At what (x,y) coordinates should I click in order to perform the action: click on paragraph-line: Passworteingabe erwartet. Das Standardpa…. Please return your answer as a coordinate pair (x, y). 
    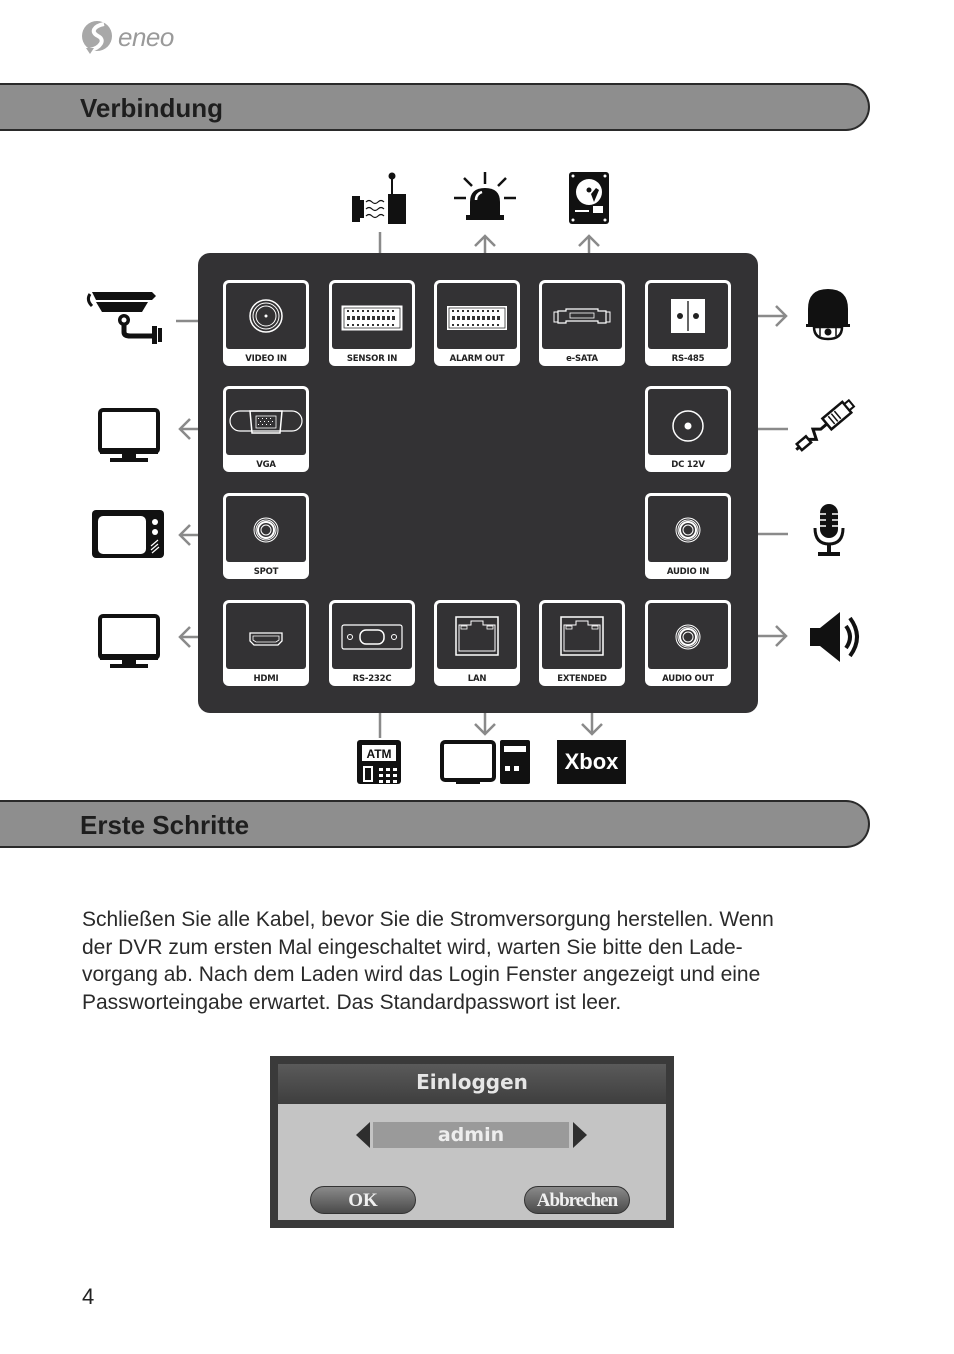
    Looking at the image, I should click on (352, 1002).